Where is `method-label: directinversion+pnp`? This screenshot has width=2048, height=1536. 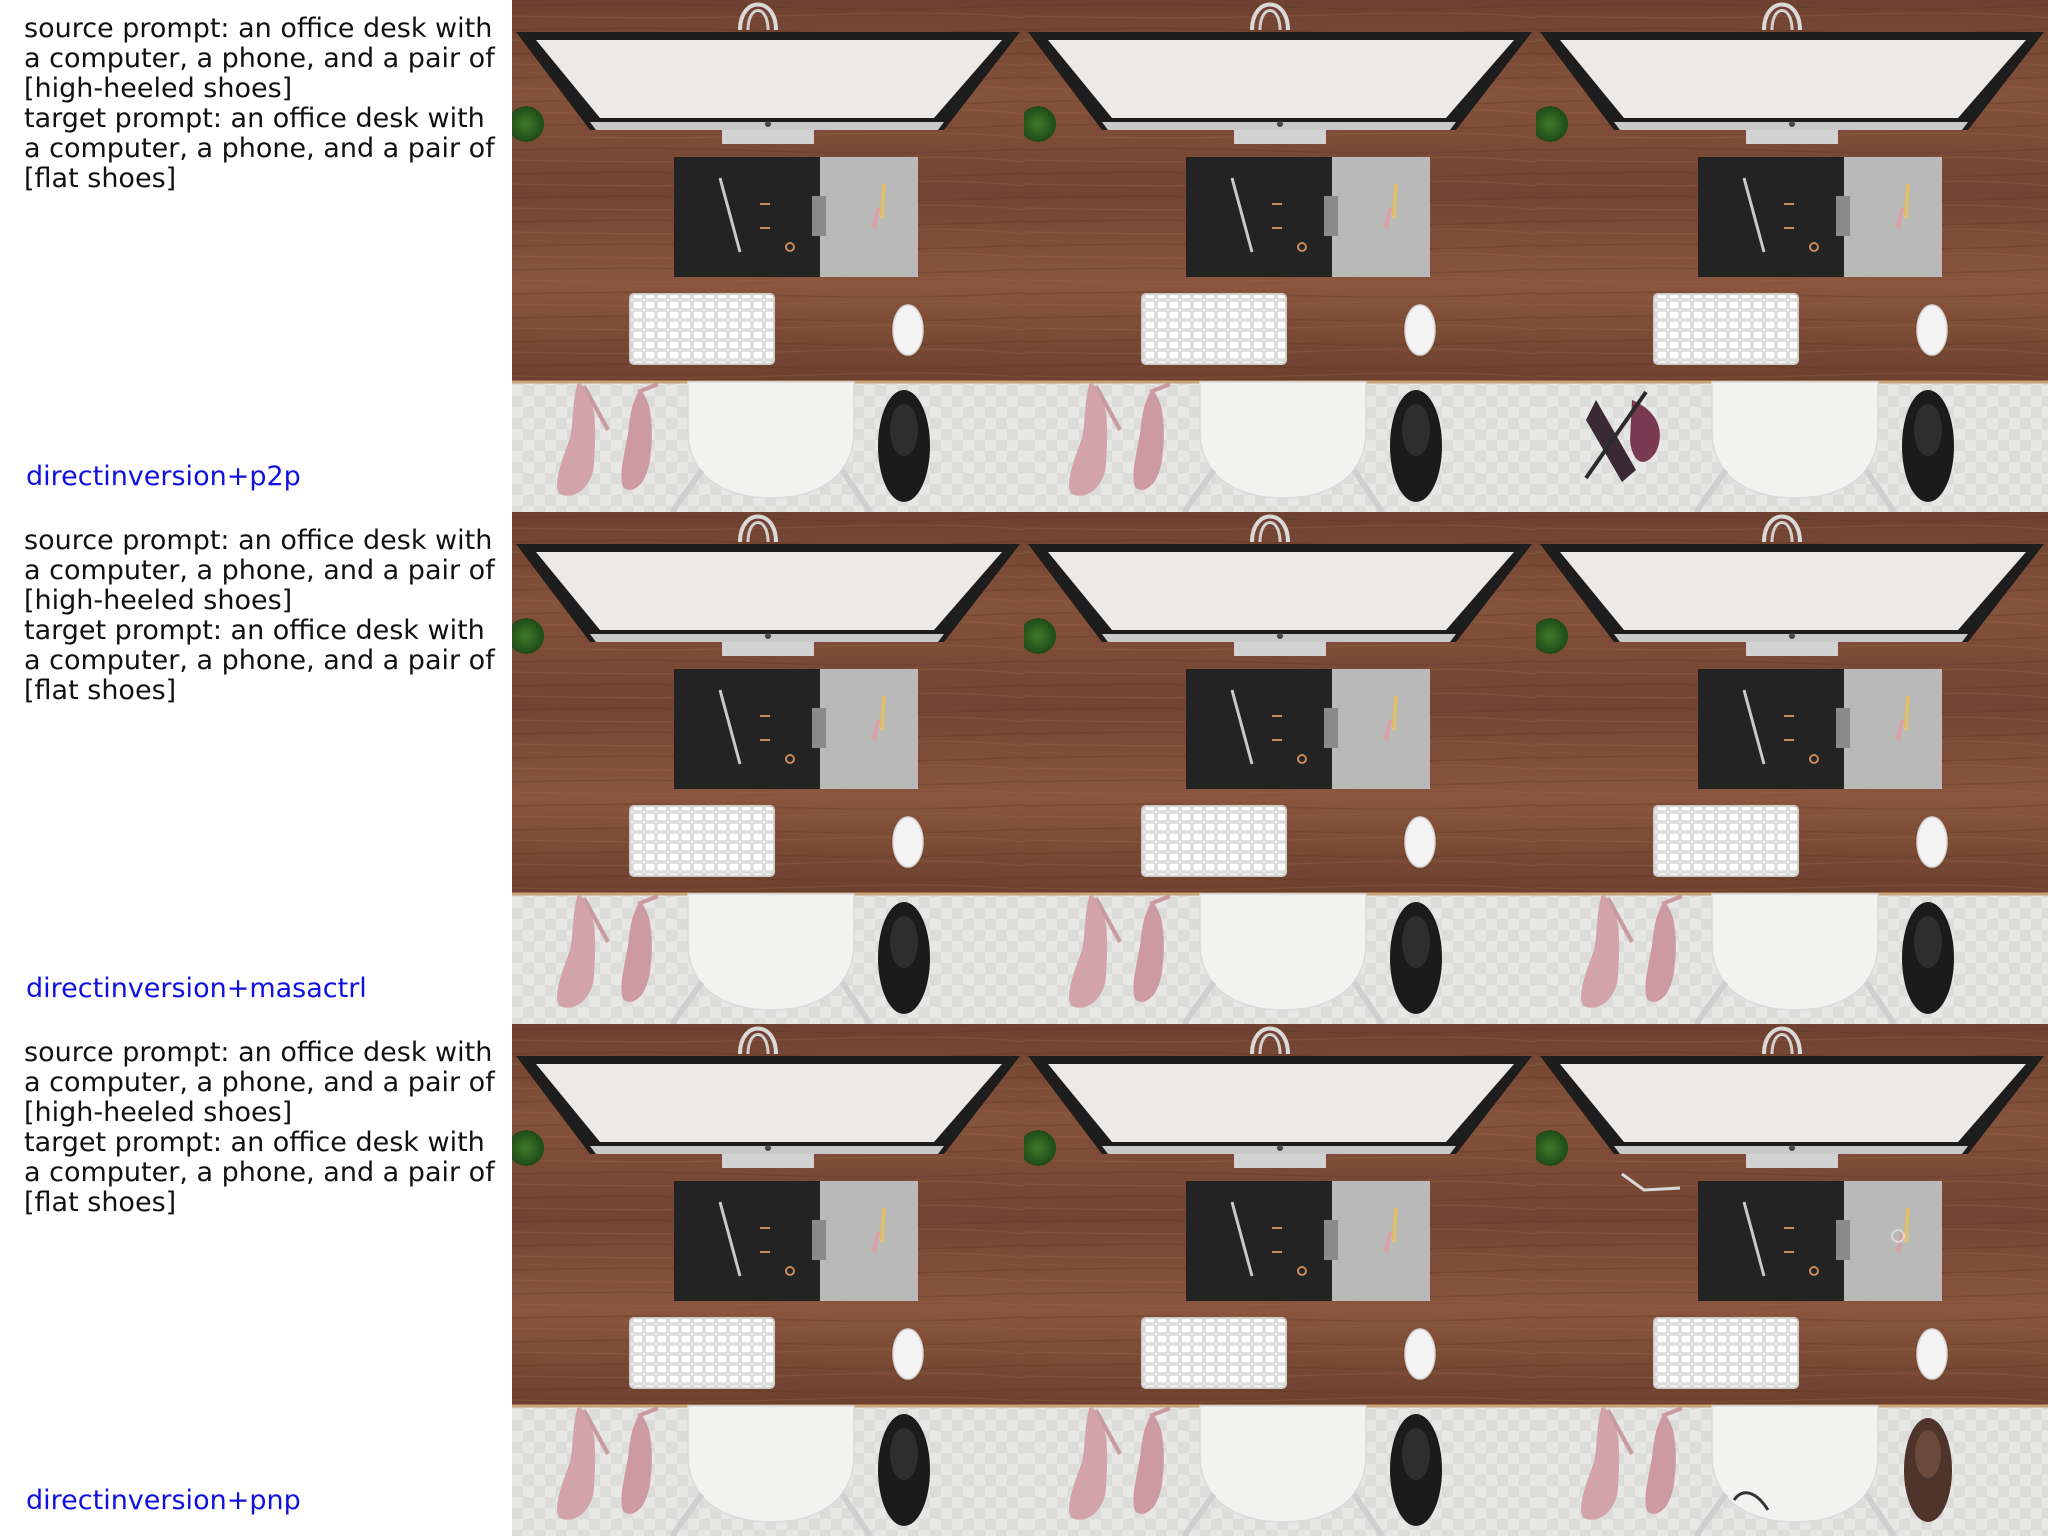 method-label: directinversion+pnp is located at coordinates (163, 1500).